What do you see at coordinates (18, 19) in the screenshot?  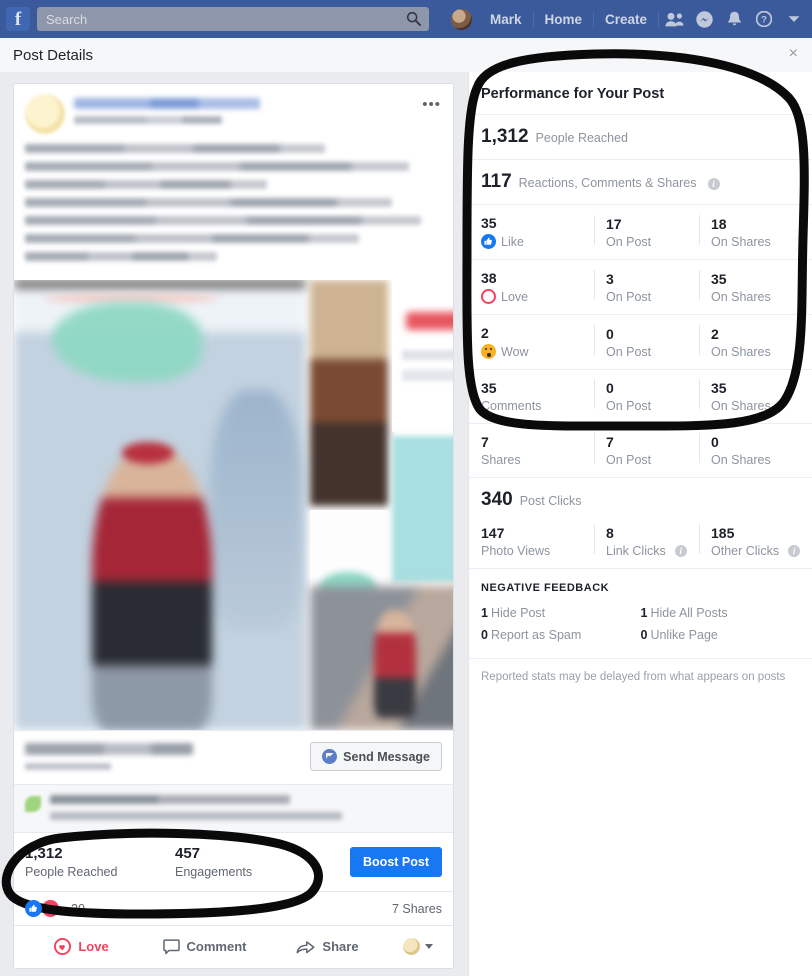 I see `facebook-logo-icon: f` at bounding box center [18, 19].